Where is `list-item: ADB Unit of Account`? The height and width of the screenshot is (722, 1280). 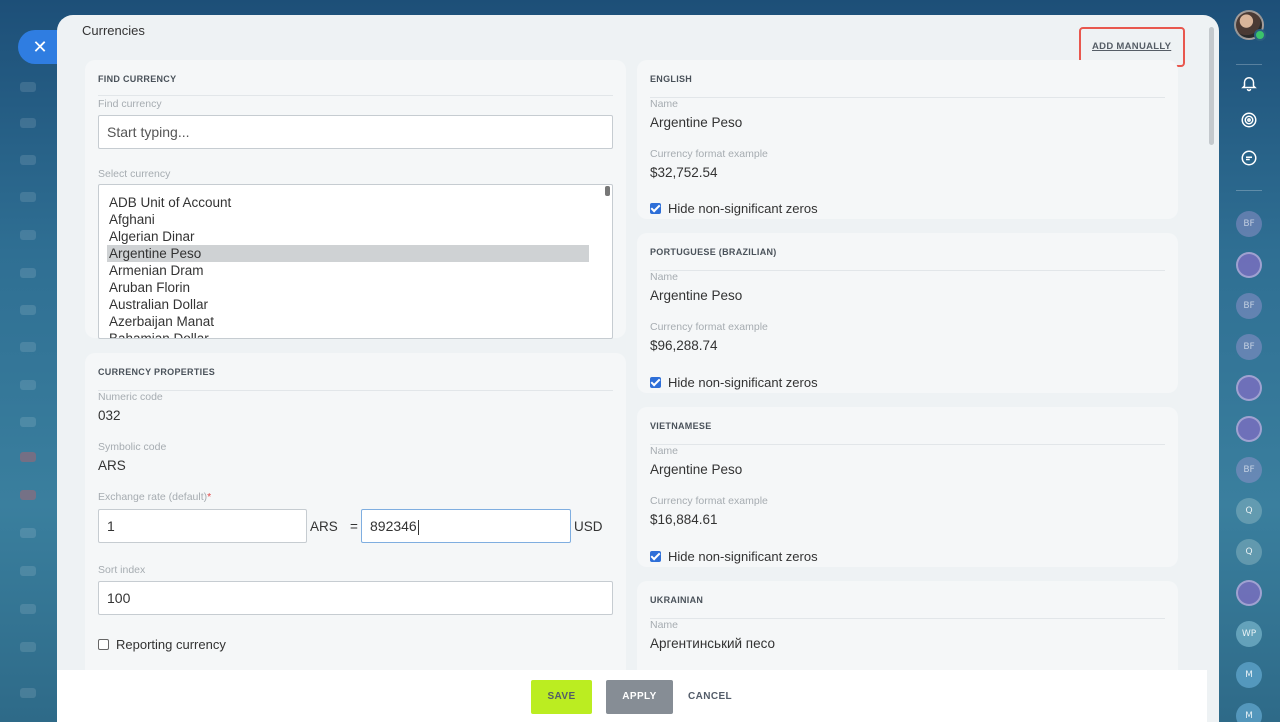
list-item: ADB Unit of Account is located at coordinates (348, 202).